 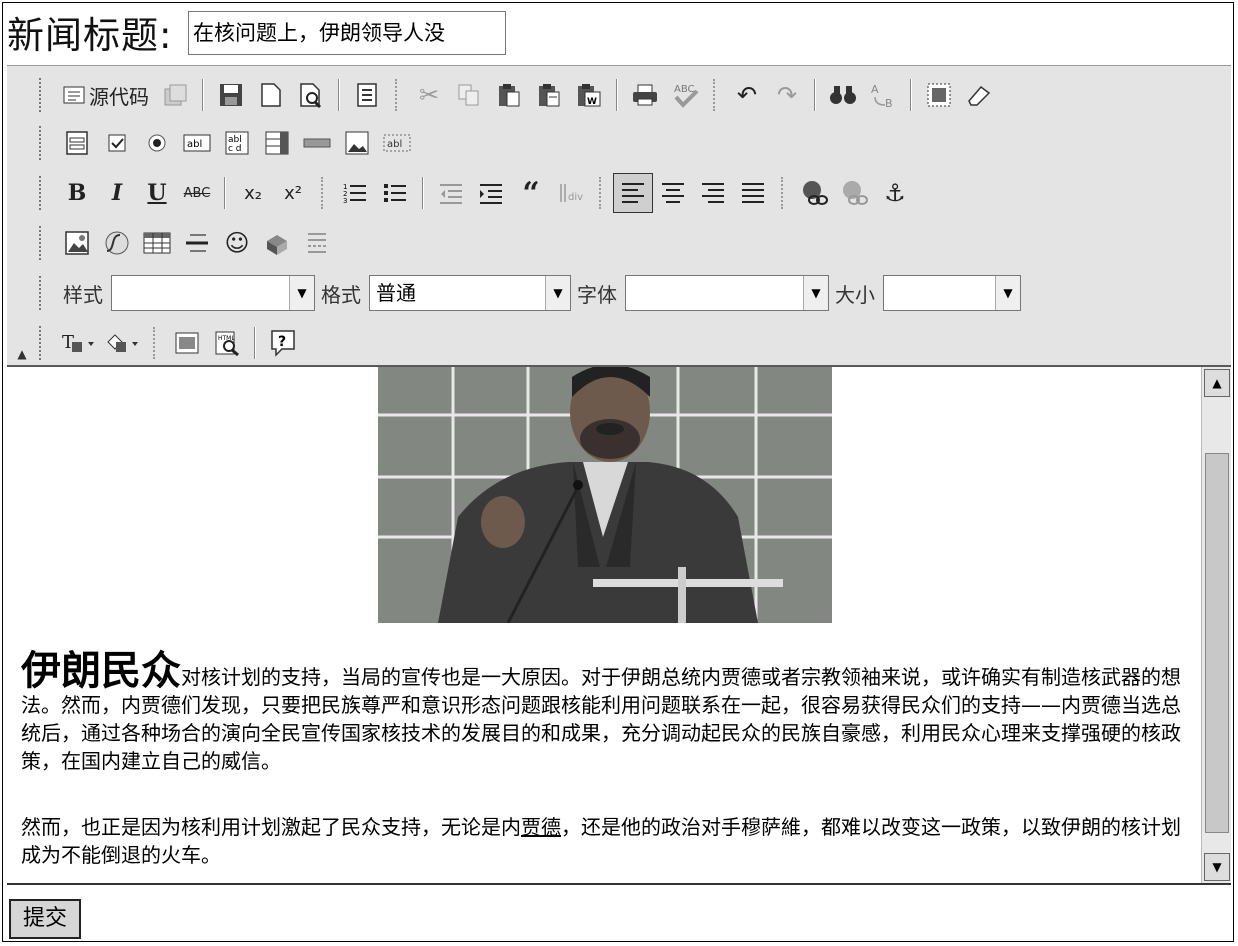 I want to click on align-center-icon, so click(x=673, y=193).